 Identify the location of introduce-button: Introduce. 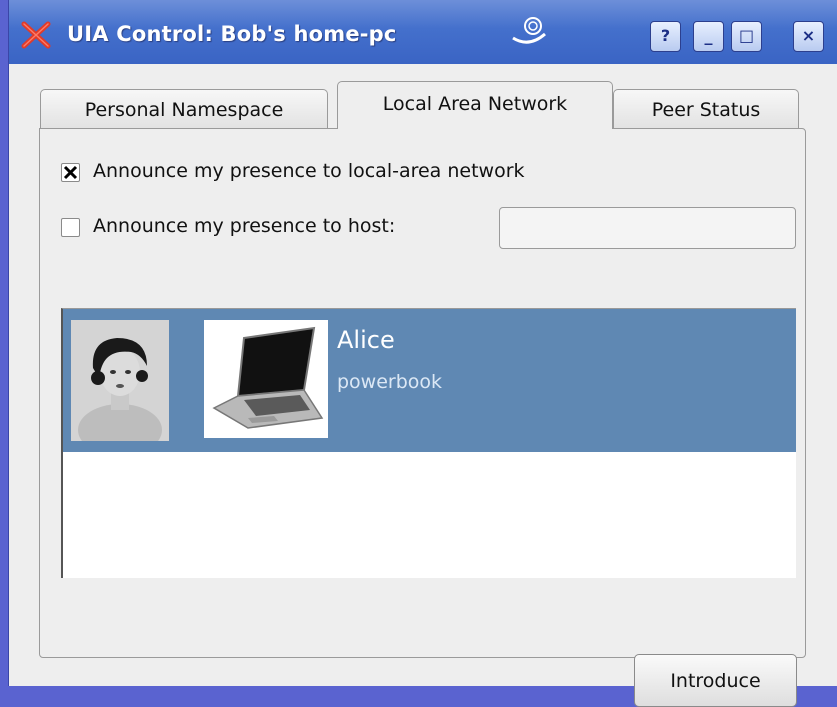
(715, 680).